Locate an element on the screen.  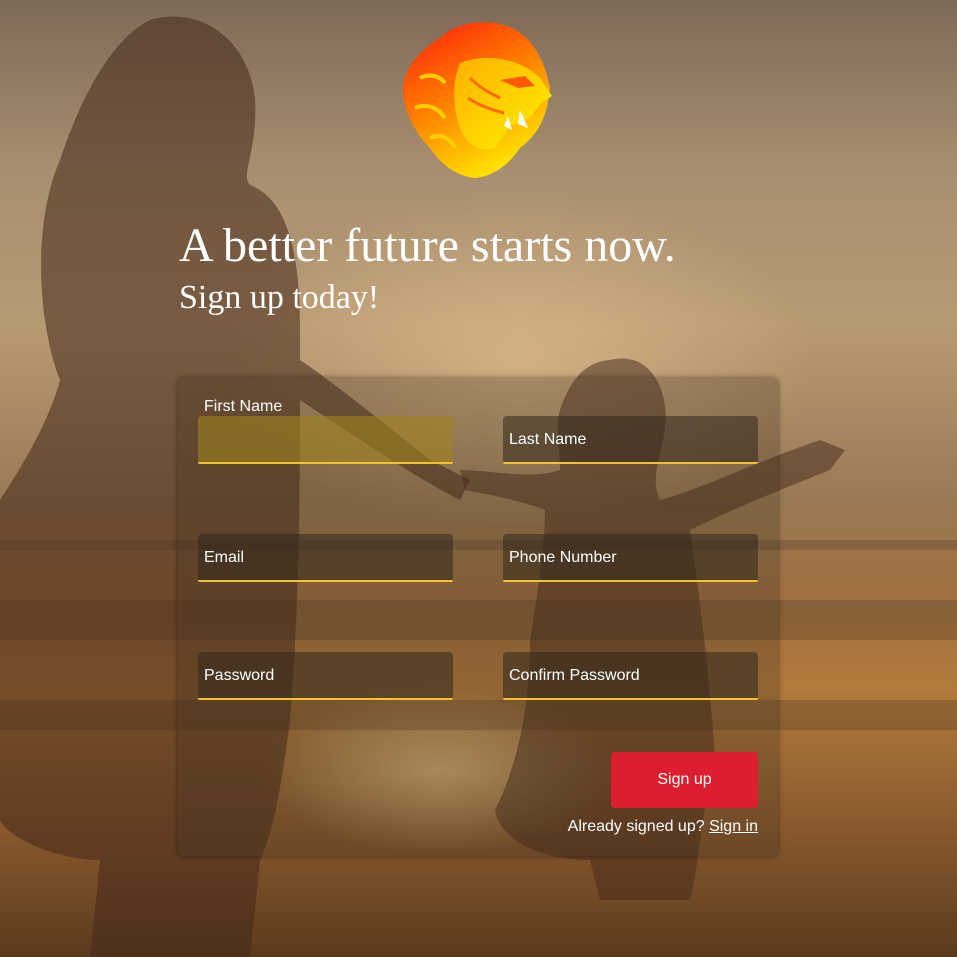
last-name-label: Last Name is located at coordinates (548, 439).